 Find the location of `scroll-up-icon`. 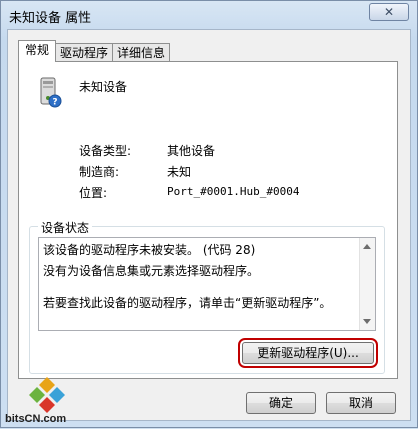

scroll-up-icon is located at coordinates (367, 246).